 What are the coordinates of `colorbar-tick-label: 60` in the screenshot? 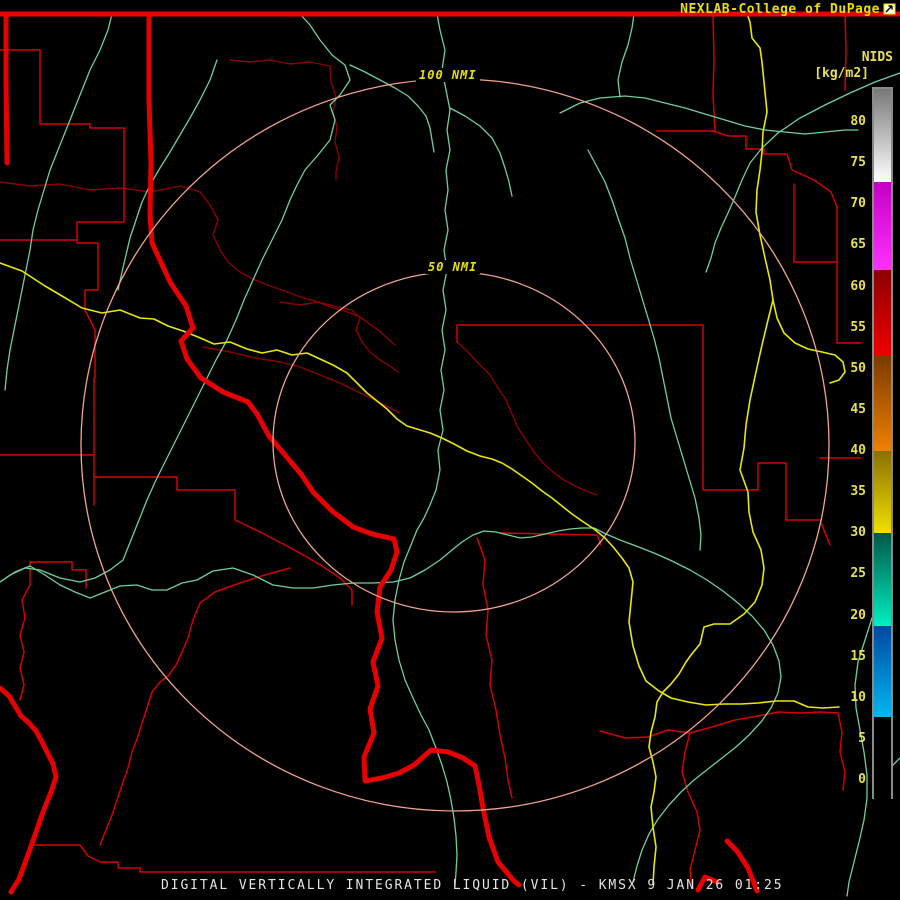 It's located at (858, 286).